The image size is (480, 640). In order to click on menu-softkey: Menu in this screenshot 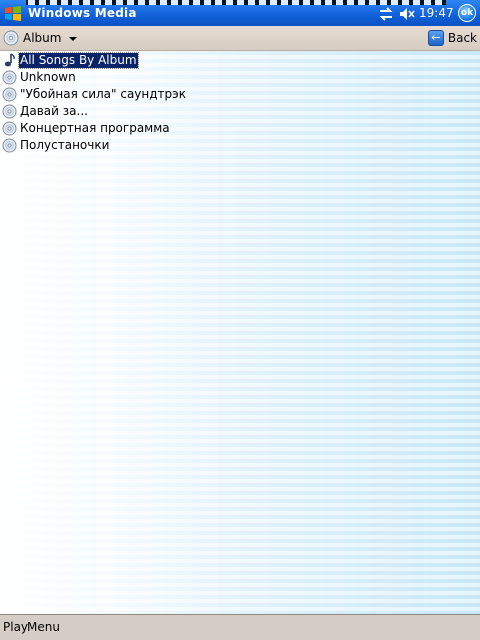, I will do `click(43, 627)`.